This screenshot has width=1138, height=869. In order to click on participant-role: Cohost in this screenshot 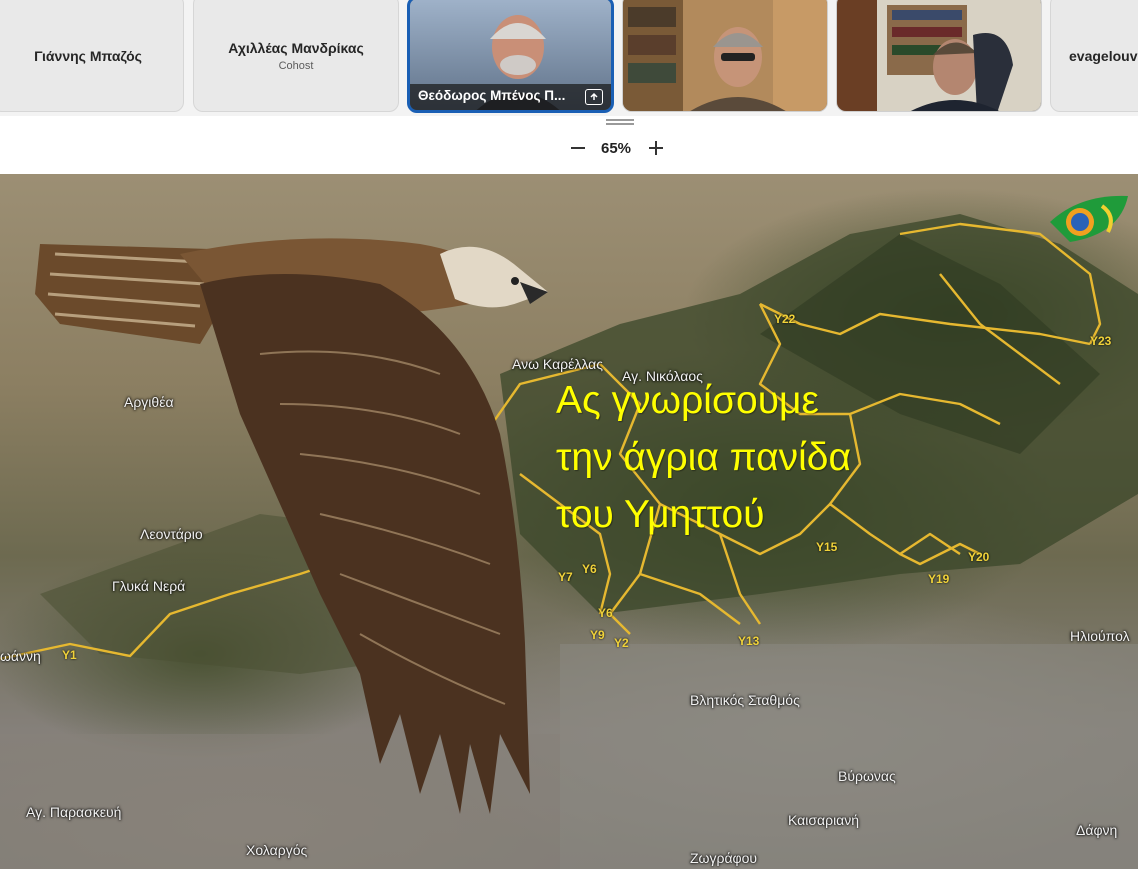, I will do `click(296, 66)`.